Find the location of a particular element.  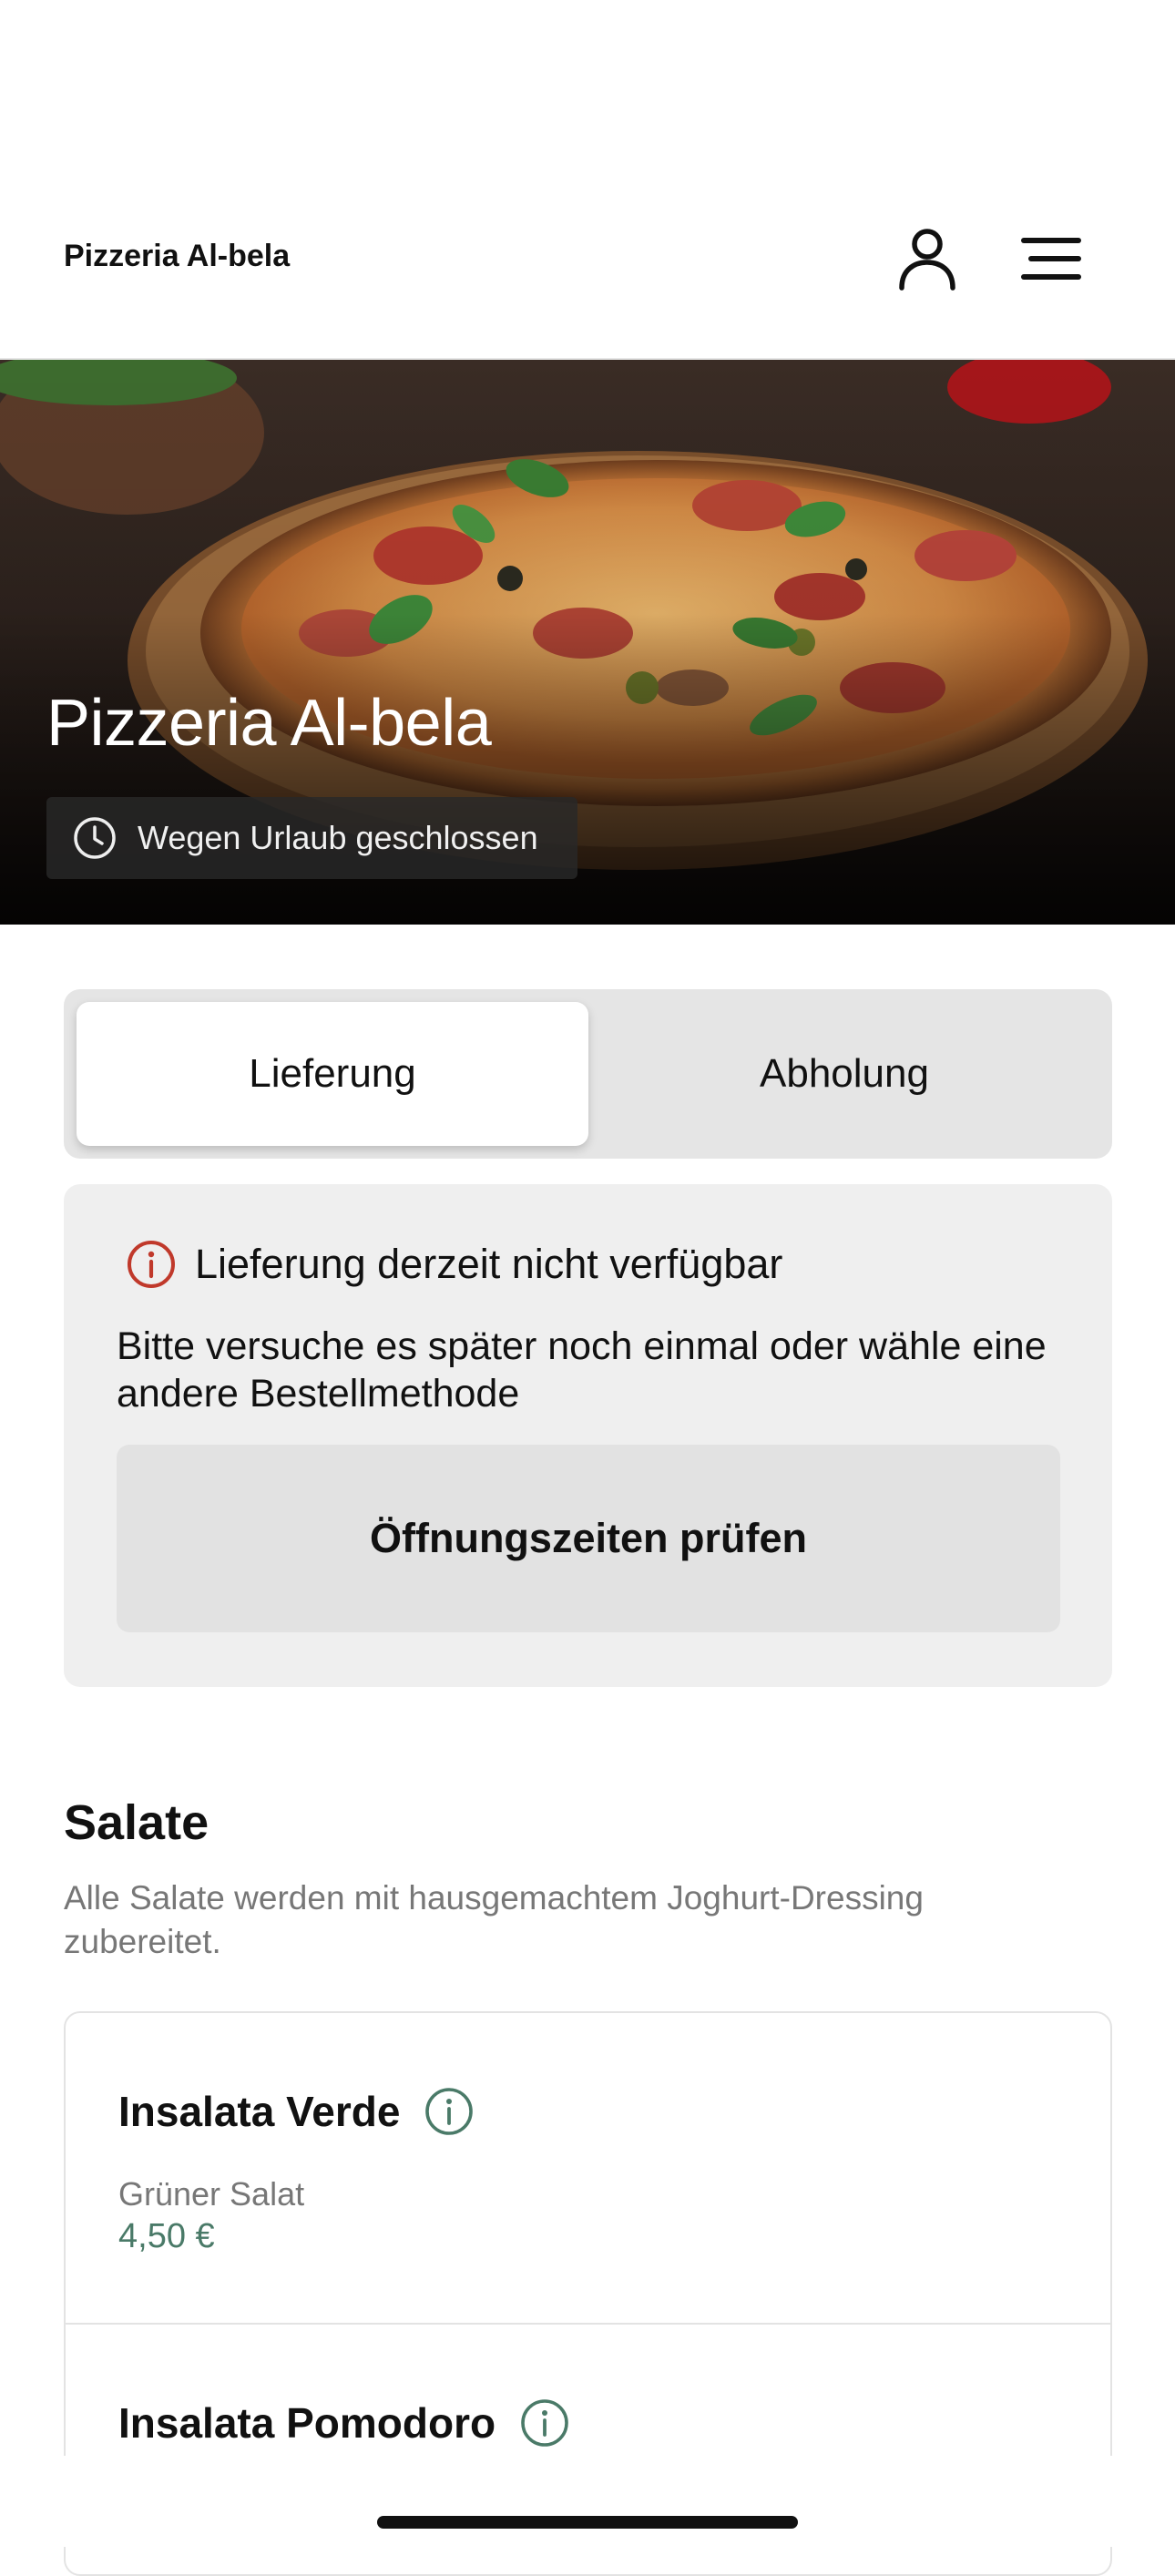

hamburger-menu-icon is located at coordinates (1051, 258).